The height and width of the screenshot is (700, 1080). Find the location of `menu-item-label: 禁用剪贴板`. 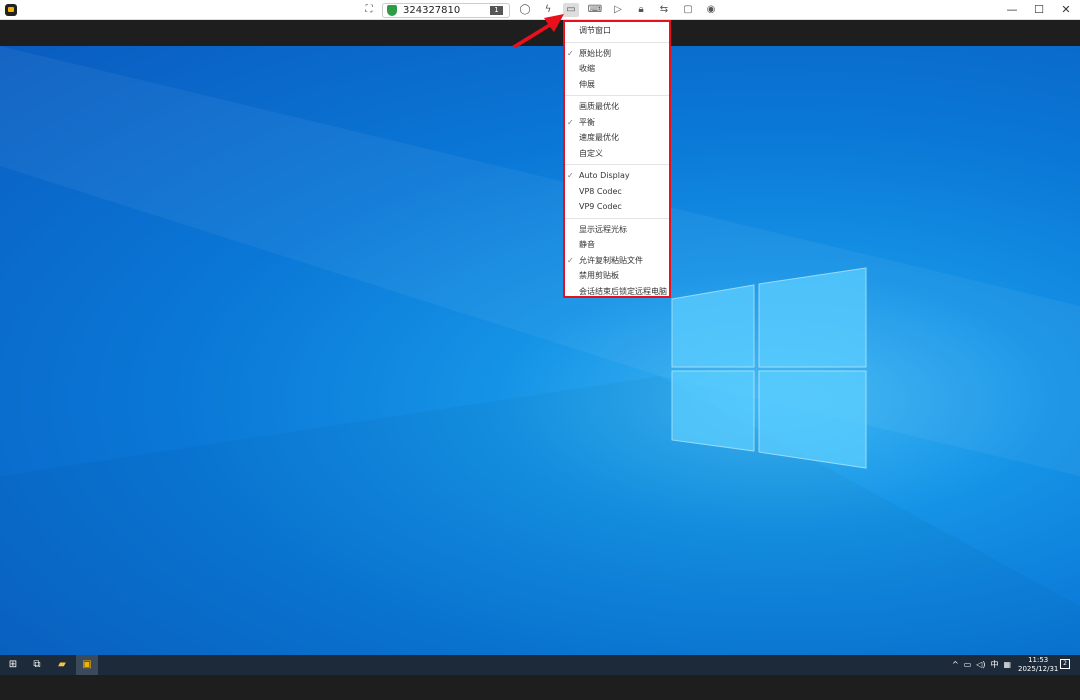

menu-item-label: 禁用剪贴板 is located at coordinates (599, 275).